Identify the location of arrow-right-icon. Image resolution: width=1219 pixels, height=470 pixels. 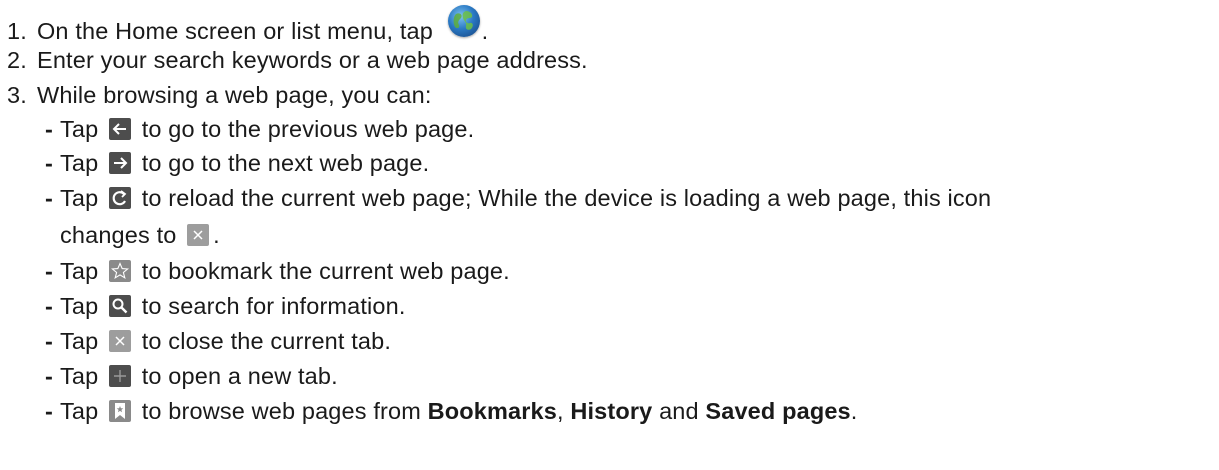
(120, 163).